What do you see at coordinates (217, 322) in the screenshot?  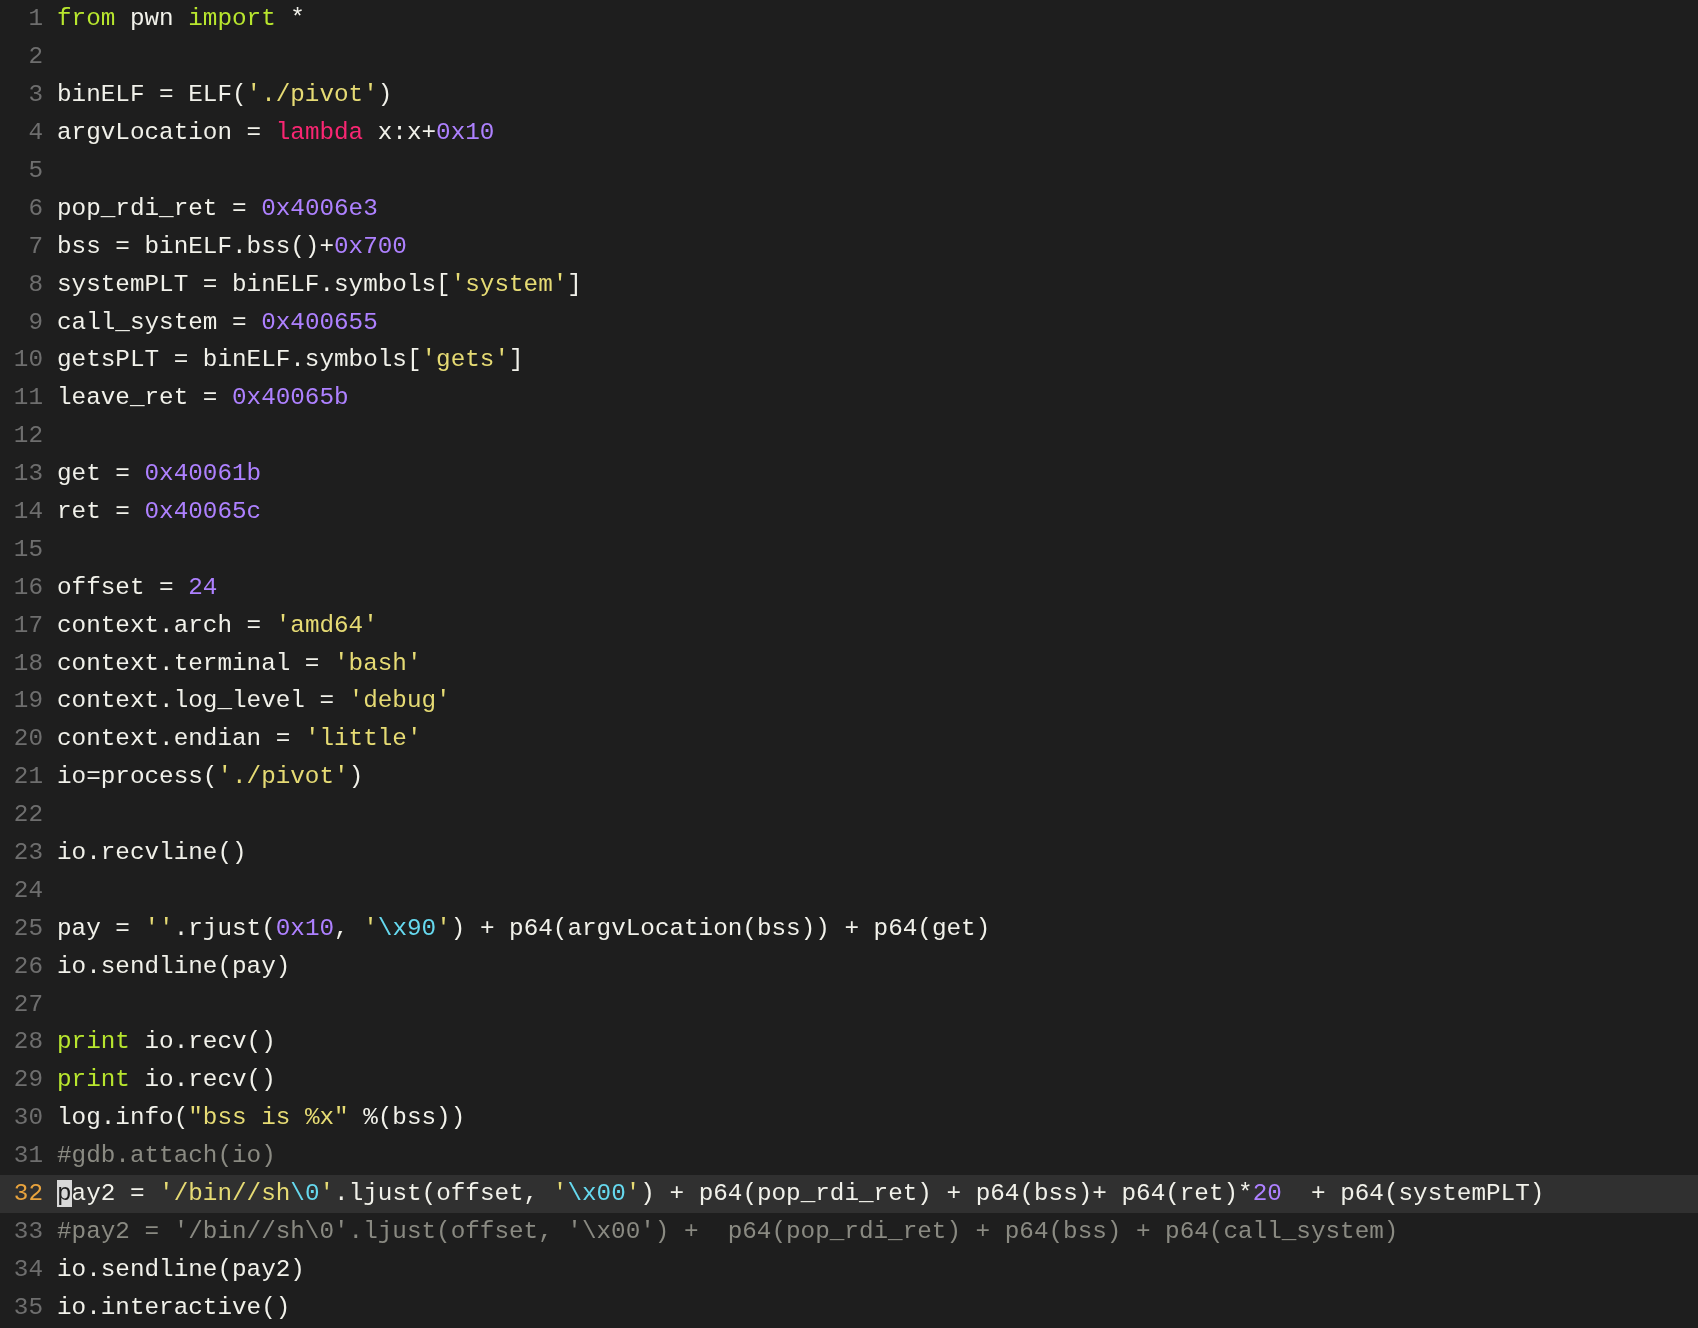 I see `code-line: call_system = 0x400655` at bounding box center [217, 322].